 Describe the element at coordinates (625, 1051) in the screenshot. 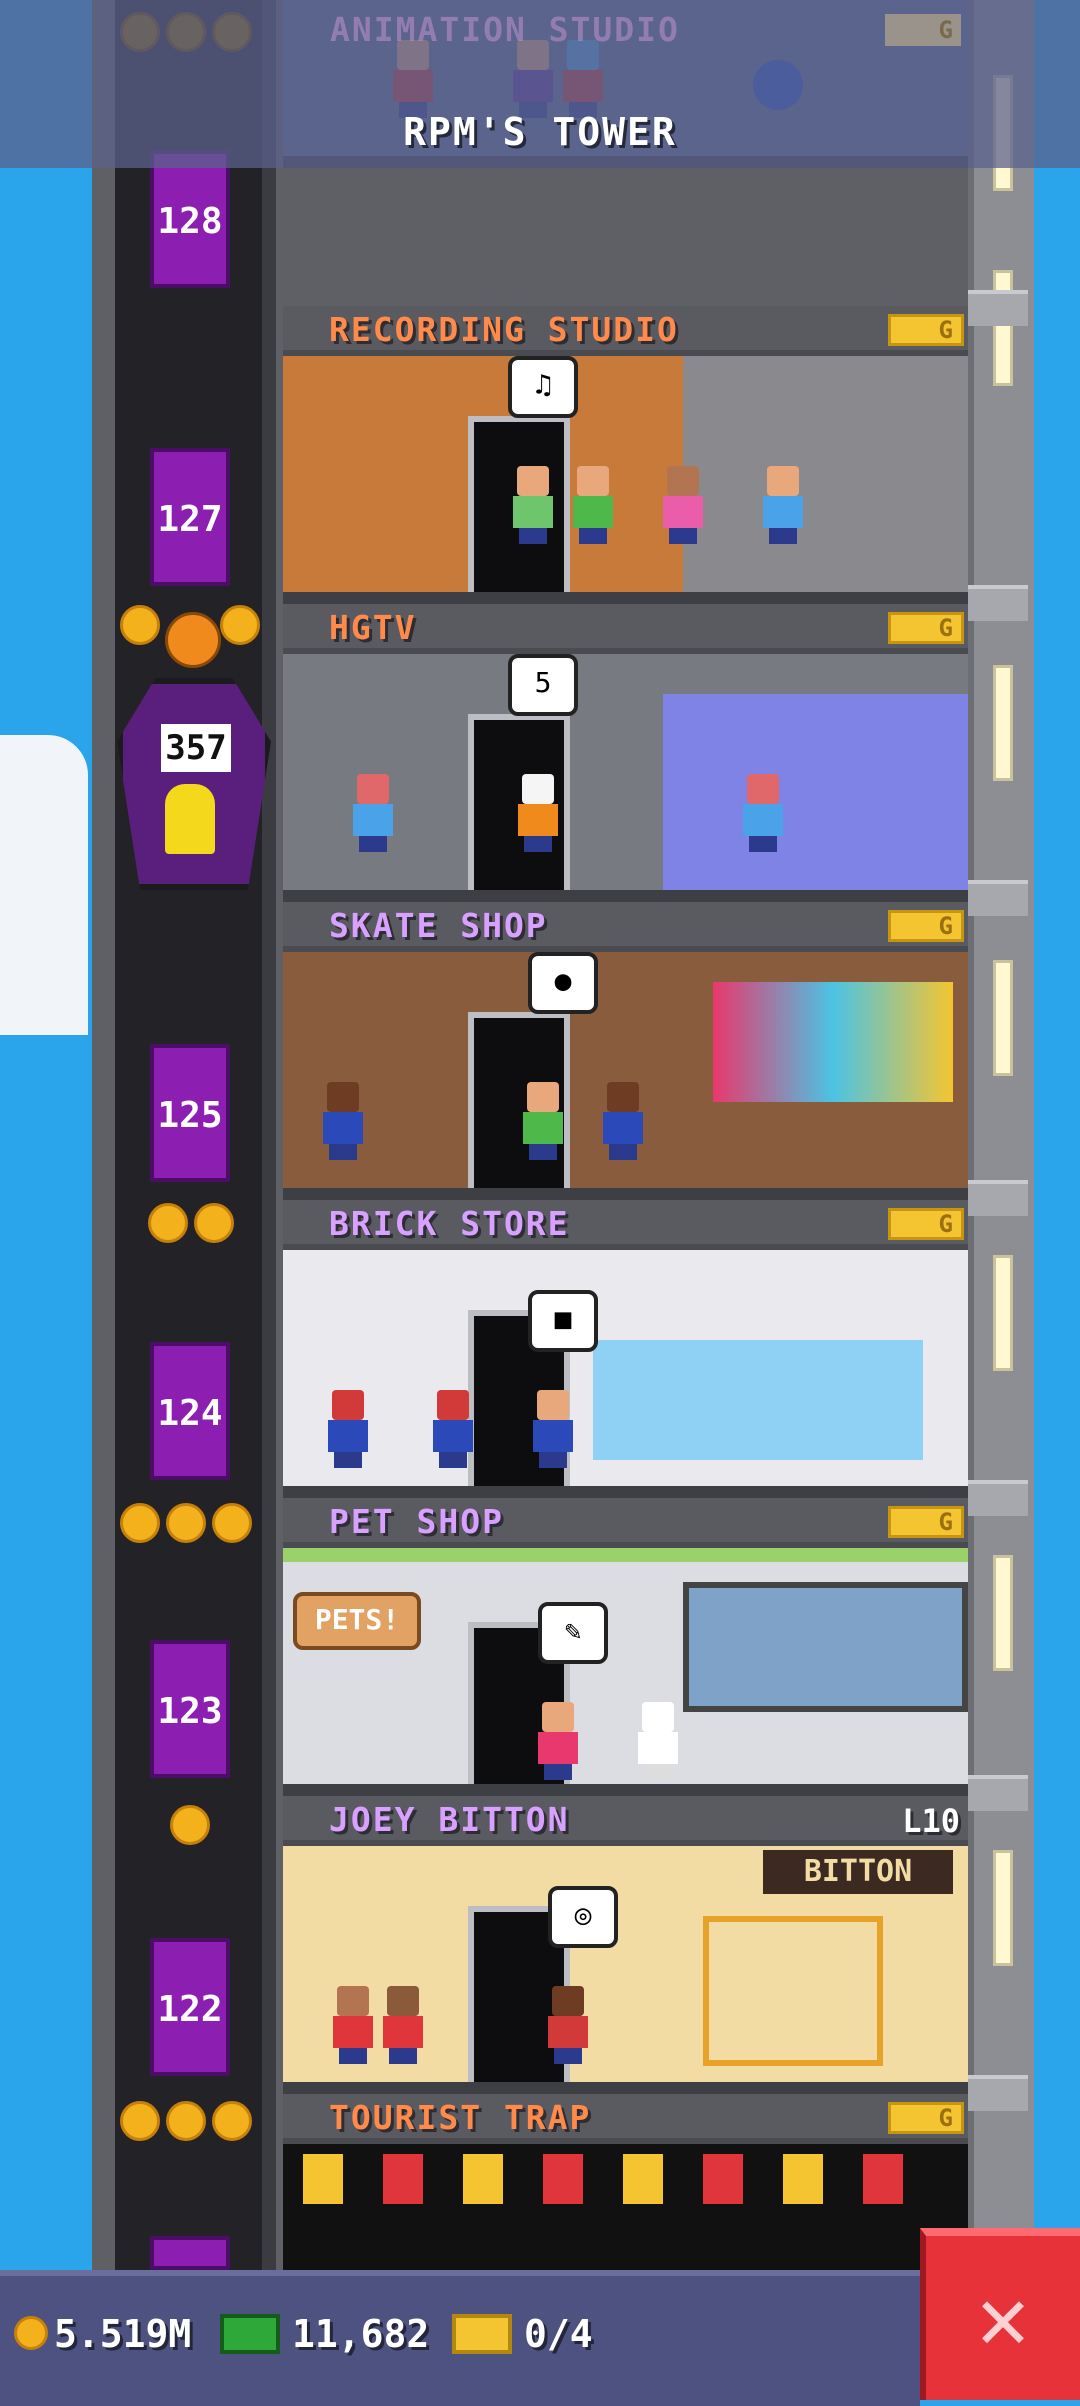

I see `floor-skate-shop: SKATE SHOP G ●` at that location.